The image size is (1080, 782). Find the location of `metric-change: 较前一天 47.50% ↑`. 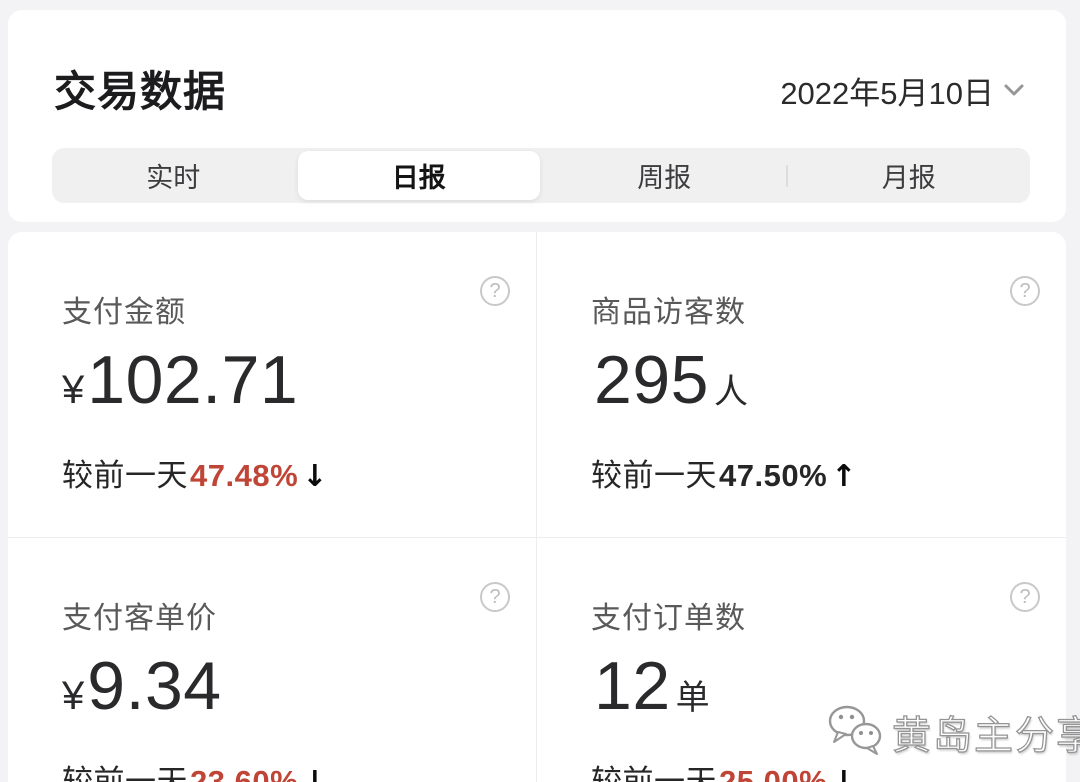

metric-change: 较前一天 47.50% ↑ is located at coordinates (828, 472).